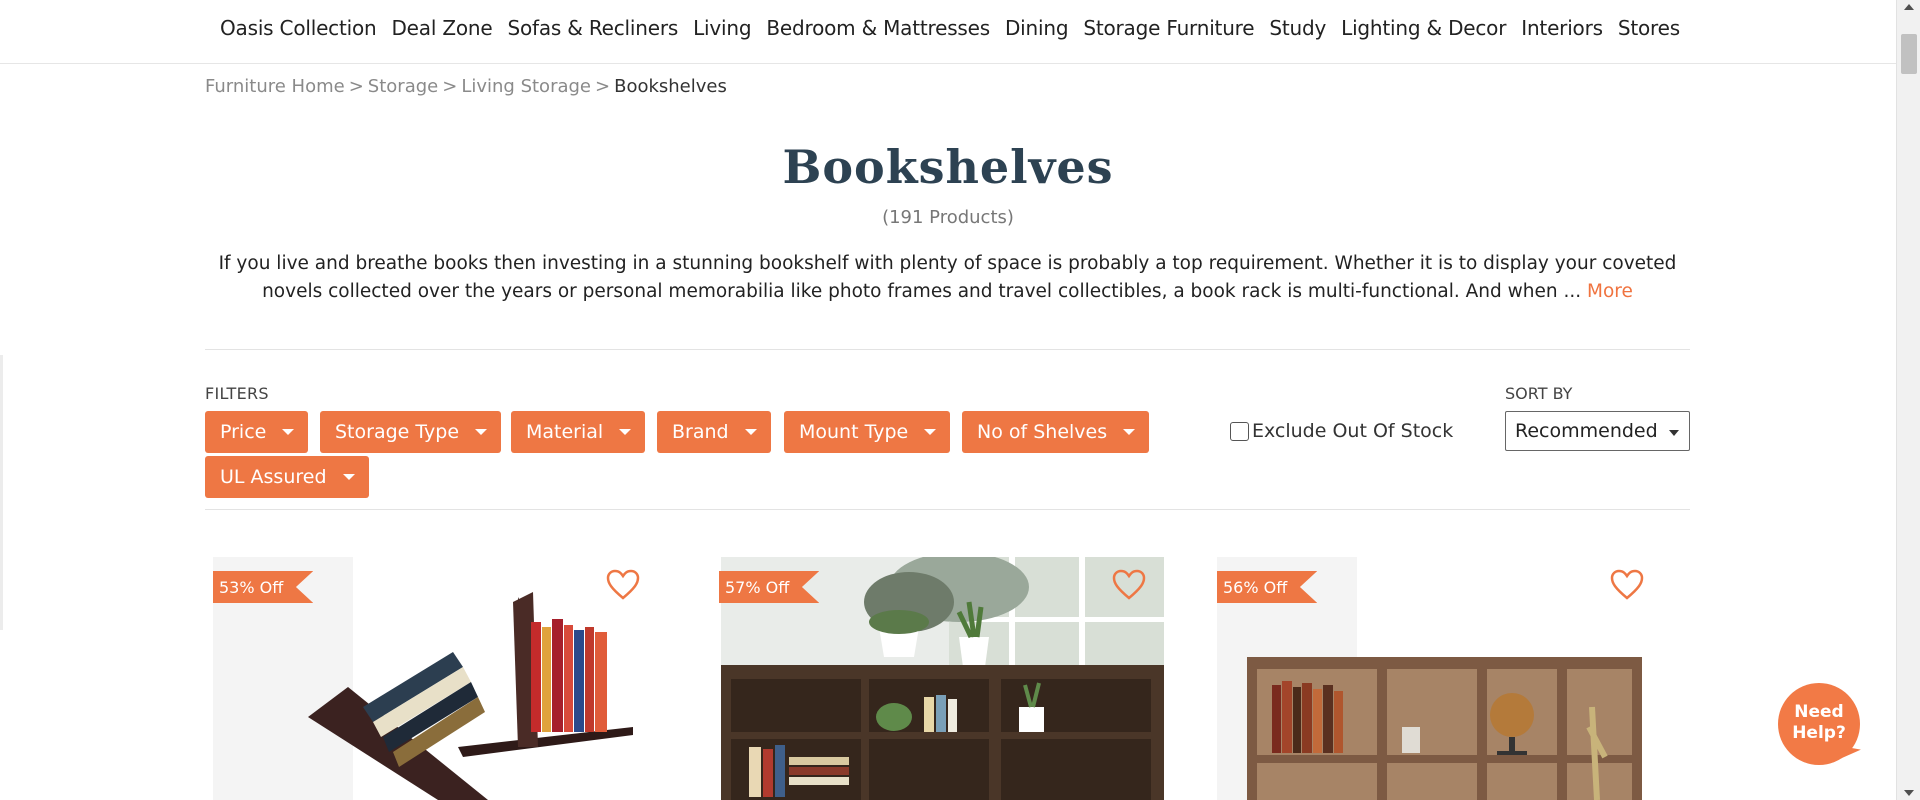 This screenshot has width=1920, height=800. I want to click on filters-label: FILTERS, so click(237, 393).